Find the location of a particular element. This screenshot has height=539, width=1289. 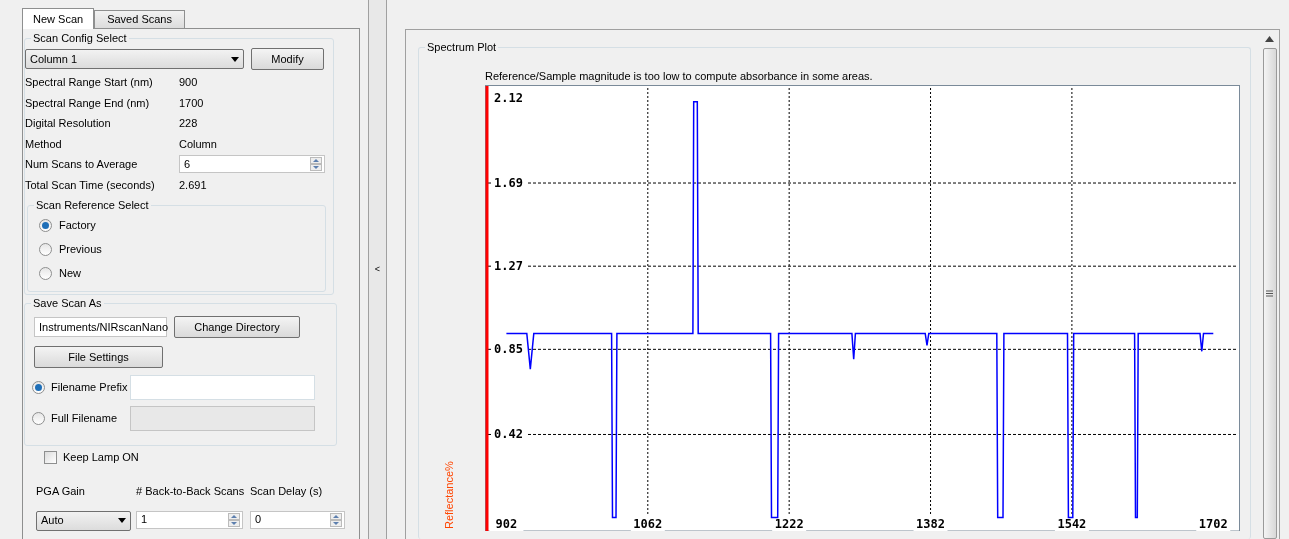

field-value: Column is located at coordinates (198, 144).